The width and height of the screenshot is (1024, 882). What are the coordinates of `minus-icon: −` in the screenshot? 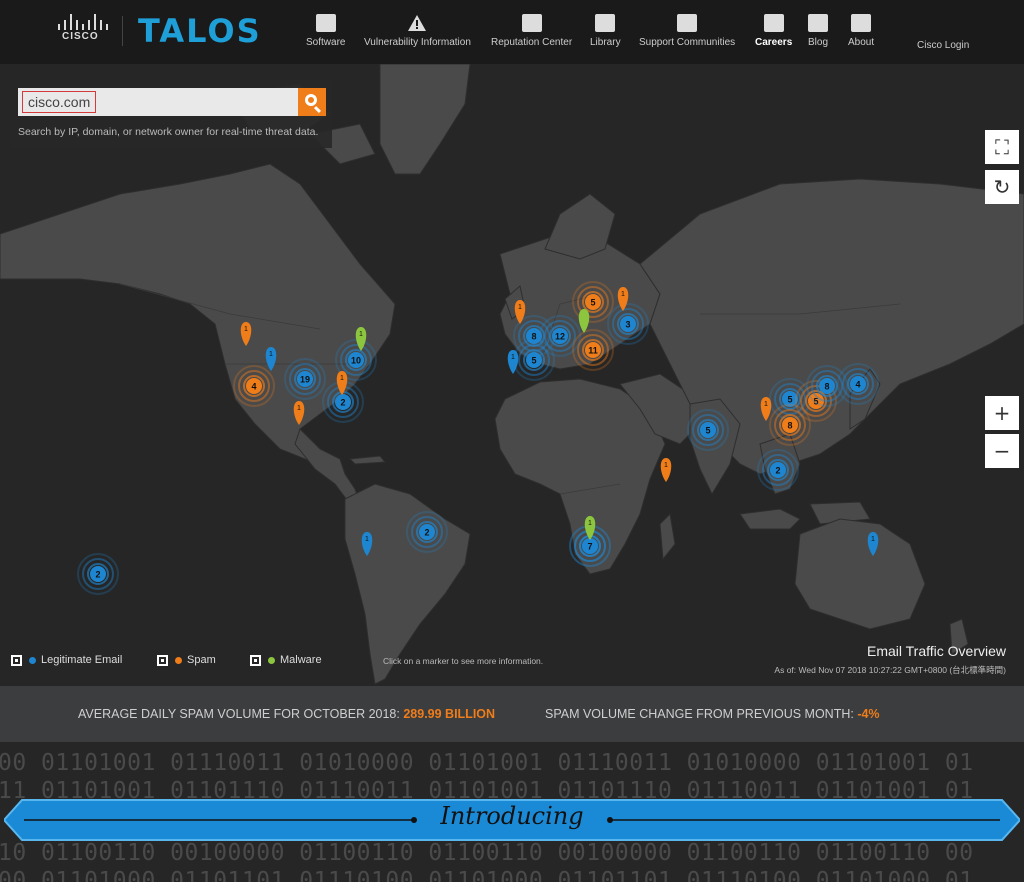 It's located at (1002, 451).